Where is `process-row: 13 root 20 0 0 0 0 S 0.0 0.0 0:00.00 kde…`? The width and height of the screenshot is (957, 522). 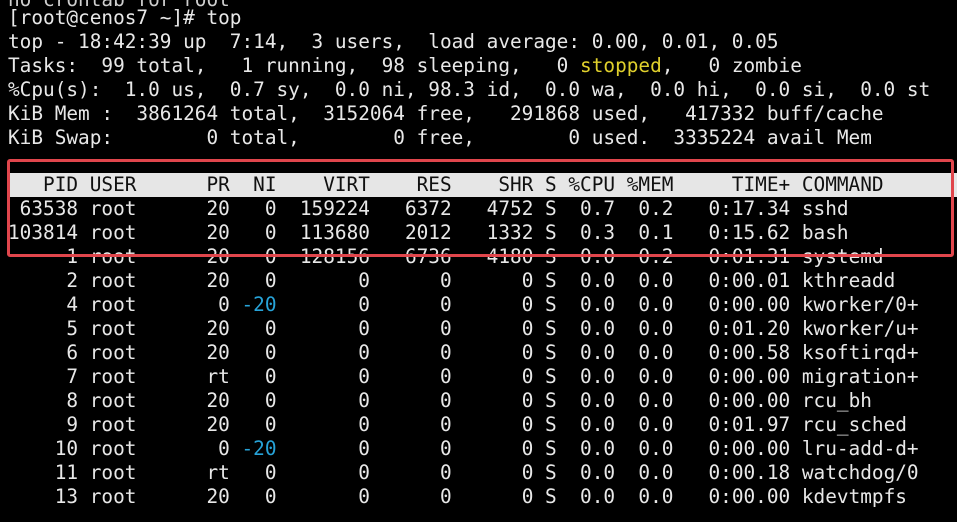 process-row: 13 root 20 0 0 0 0 S 0.0 0.0 0:00.00 kde… is located at coordinates (457, 497).